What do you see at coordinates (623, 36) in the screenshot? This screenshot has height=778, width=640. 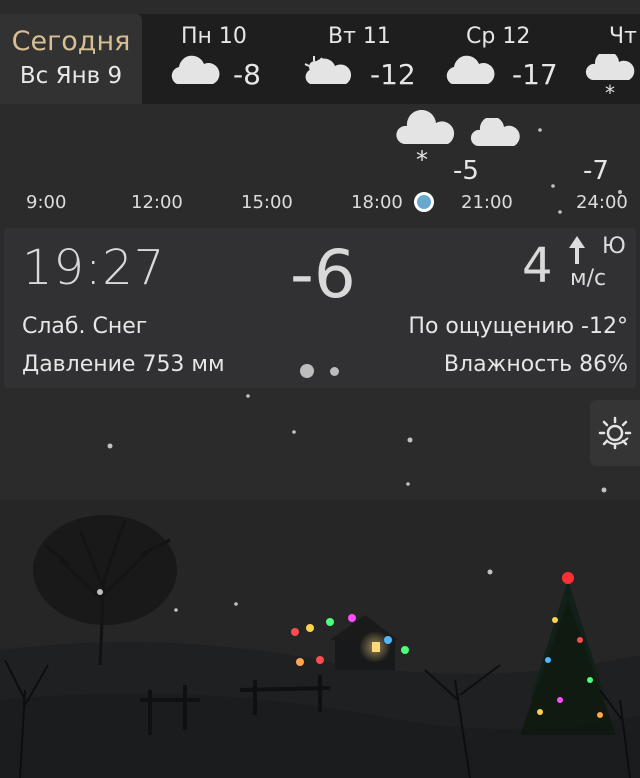 I see `day-name: Чт` at bounding box center [623, 36].